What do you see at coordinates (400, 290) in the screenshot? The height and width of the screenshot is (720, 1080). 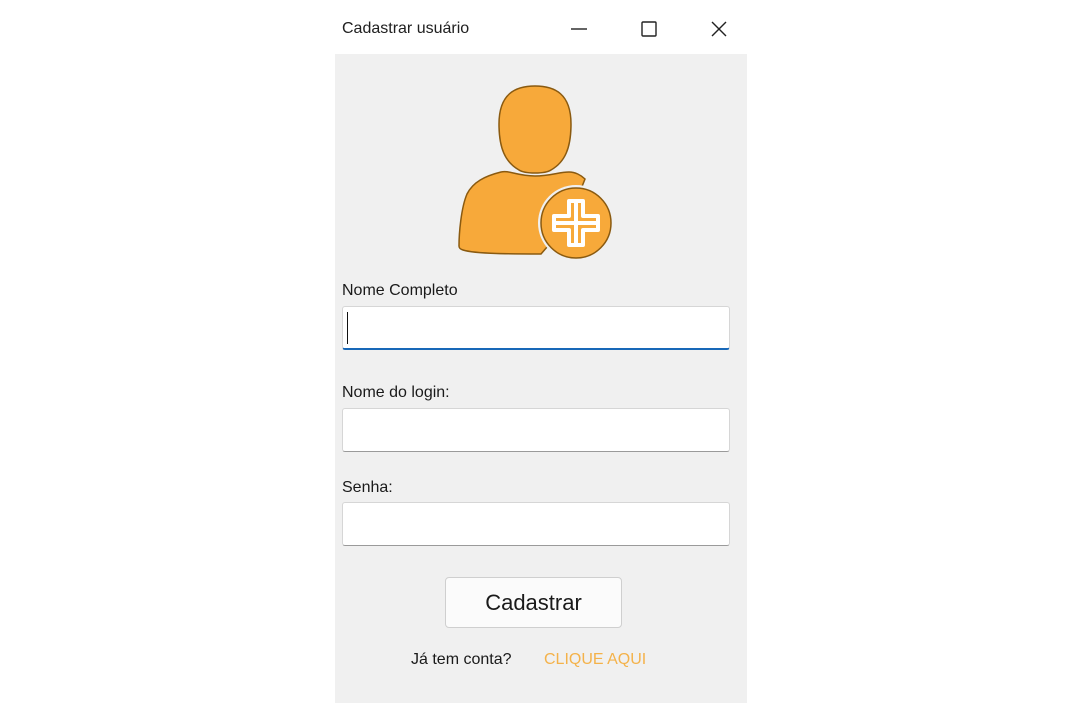 I see `full-name-label: Nome Completo` at bounding box center [400, 290].